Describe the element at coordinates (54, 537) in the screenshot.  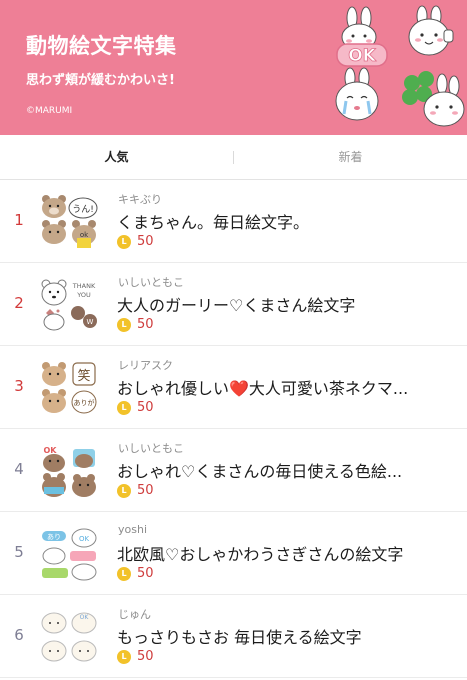
I see `thumb-label: あり` at that location.